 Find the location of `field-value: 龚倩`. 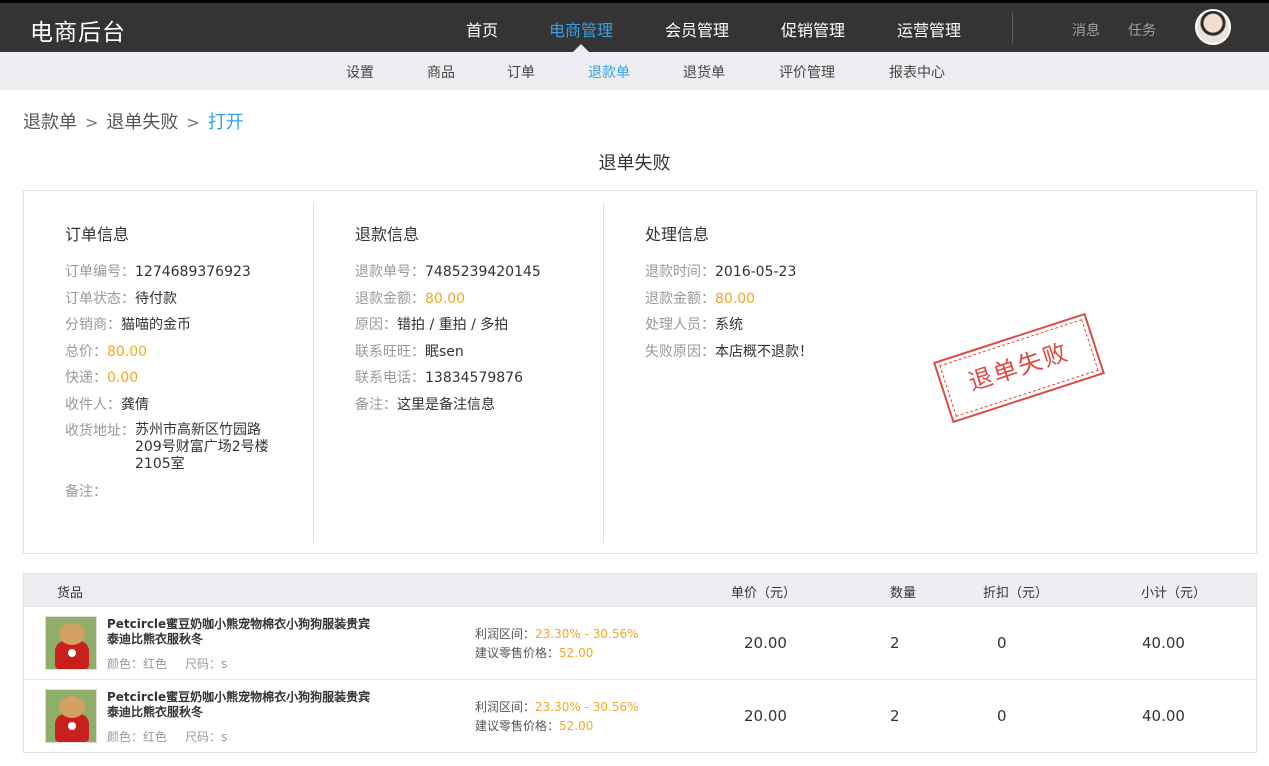

field-value: 龚倩 is located at coordinates (135, 404).